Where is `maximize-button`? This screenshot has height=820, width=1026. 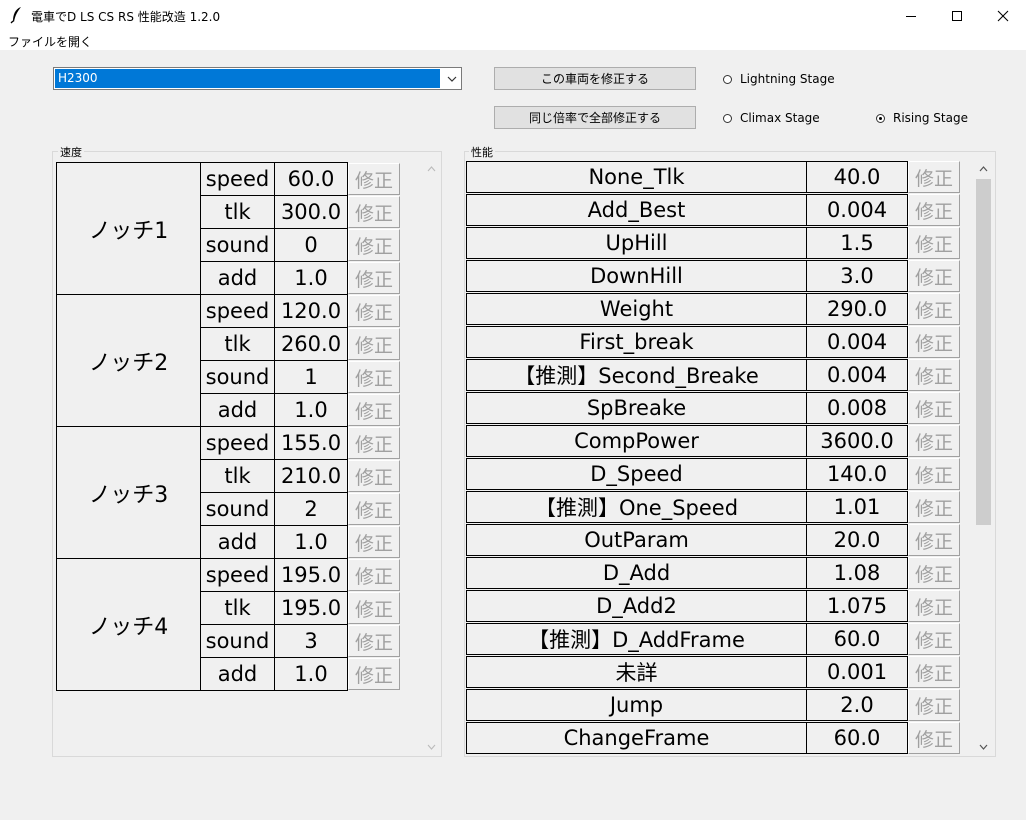
maximize-button is located at coordinates (957, 15).